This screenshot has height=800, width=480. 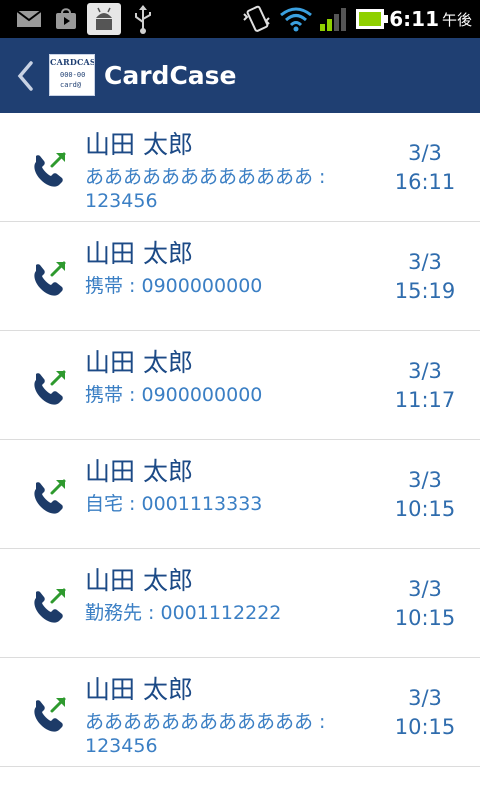 What do you see at coordinates (240, 75) in the screenshot?
I see `action-bar: CARDCASE 000-00 card@ CardCase` at bounding box center [240, 75].